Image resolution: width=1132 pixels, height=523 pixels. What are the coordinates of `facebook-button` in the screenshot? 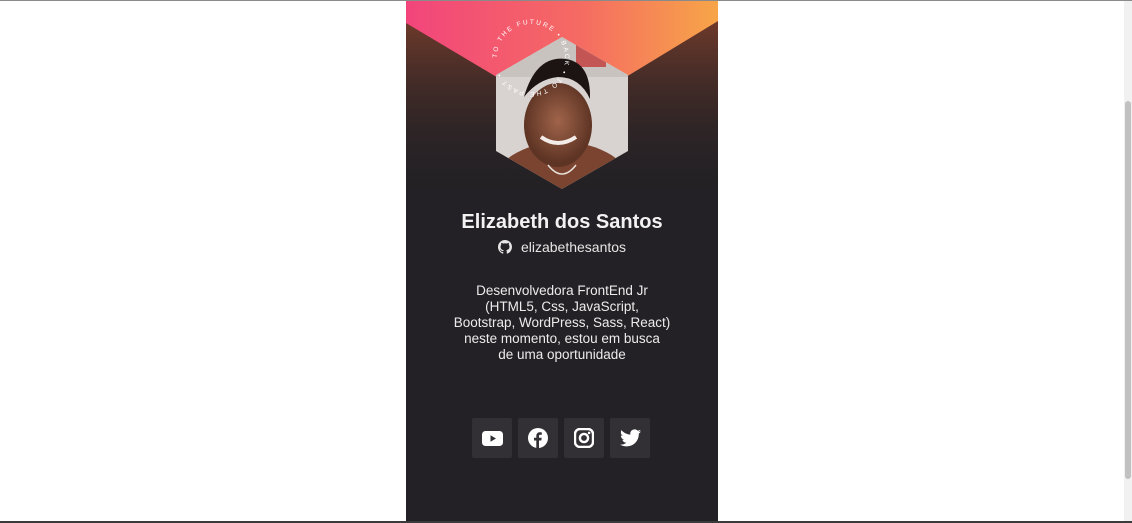 It's located at (538, 438).